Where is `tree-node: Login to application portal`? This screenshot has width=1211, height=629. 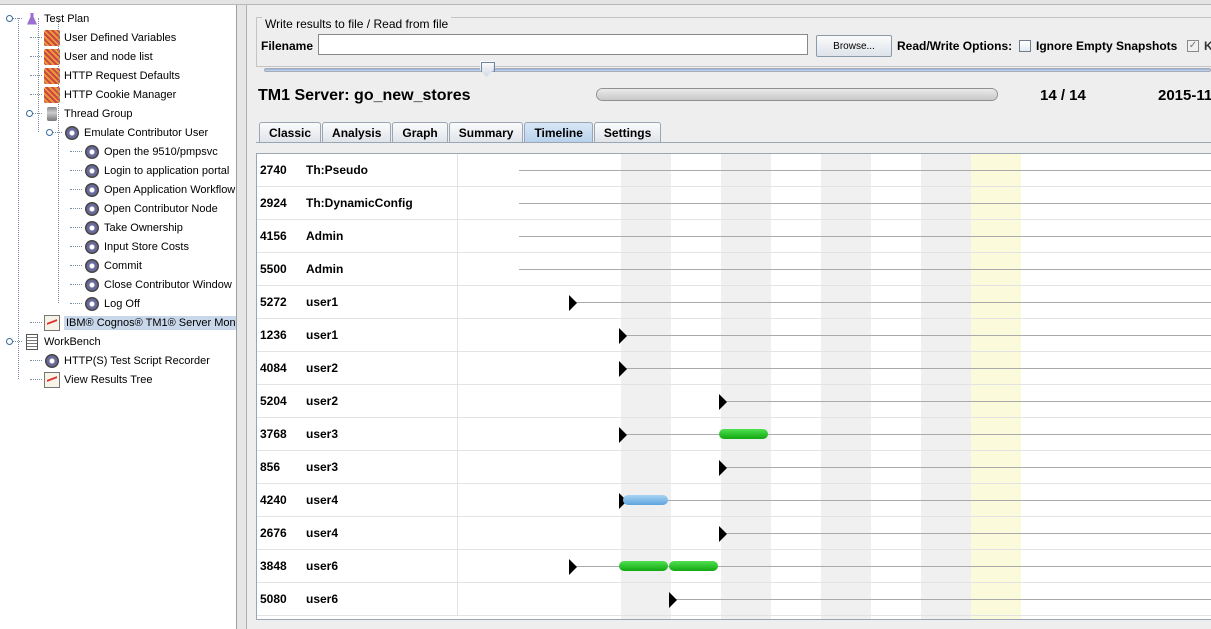
tree-node: Login to application portal is located at coordinates (156, 170).